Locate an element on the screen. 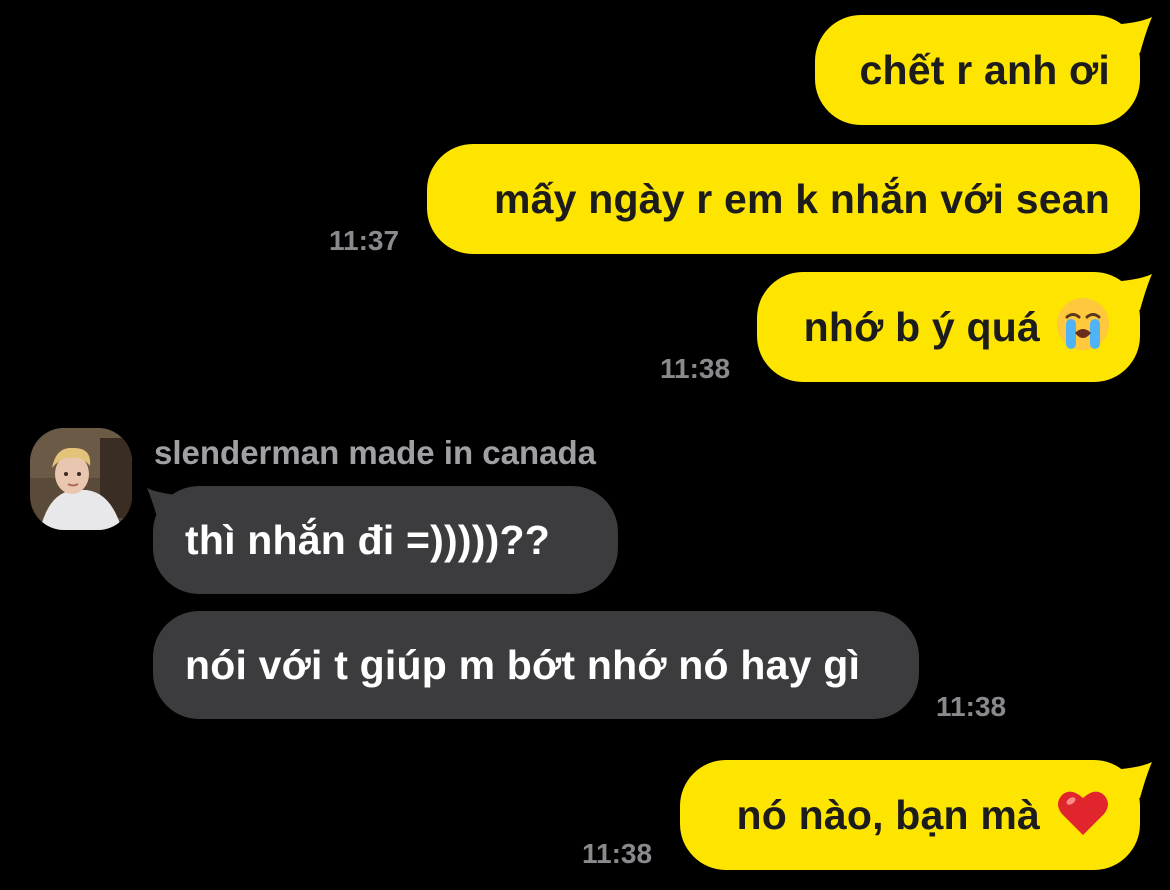 The height and width of the screenshot is (890, 1170). outgoing-message-bubble: nó nào, bạn mà is located at coordinates (910, 815).